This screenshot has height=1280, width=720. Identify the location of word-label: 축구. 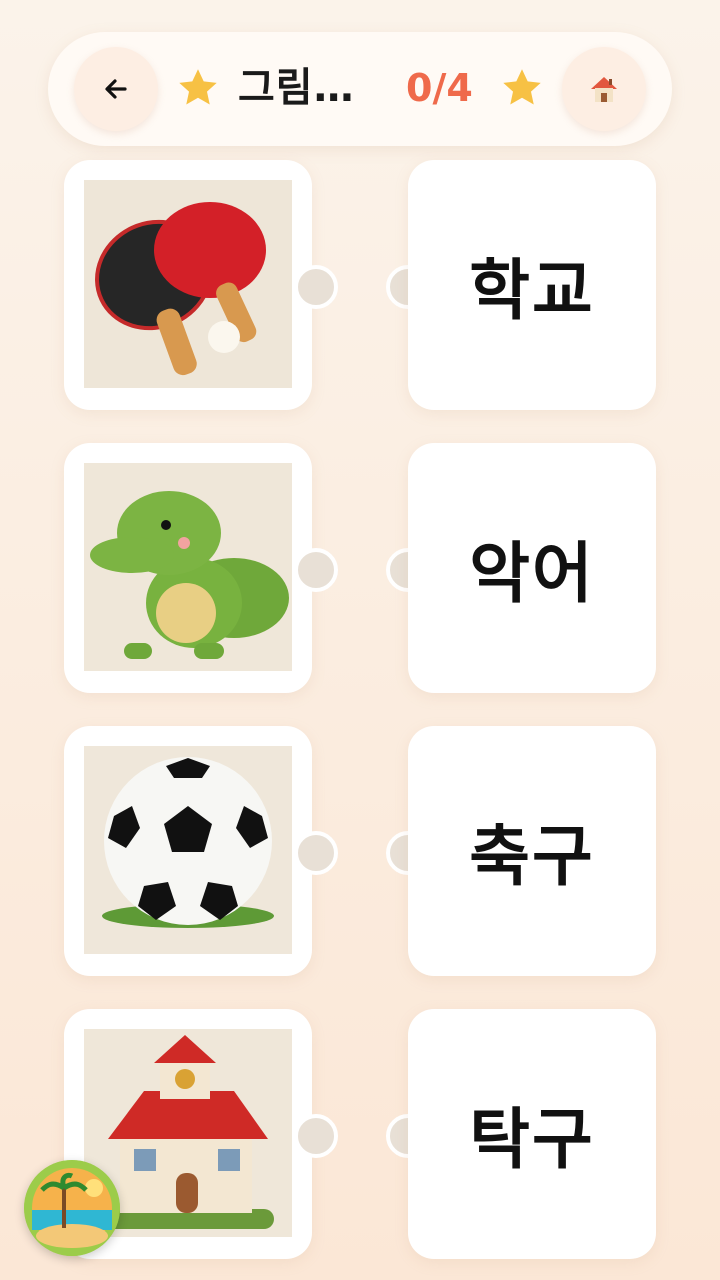
(532, 856).